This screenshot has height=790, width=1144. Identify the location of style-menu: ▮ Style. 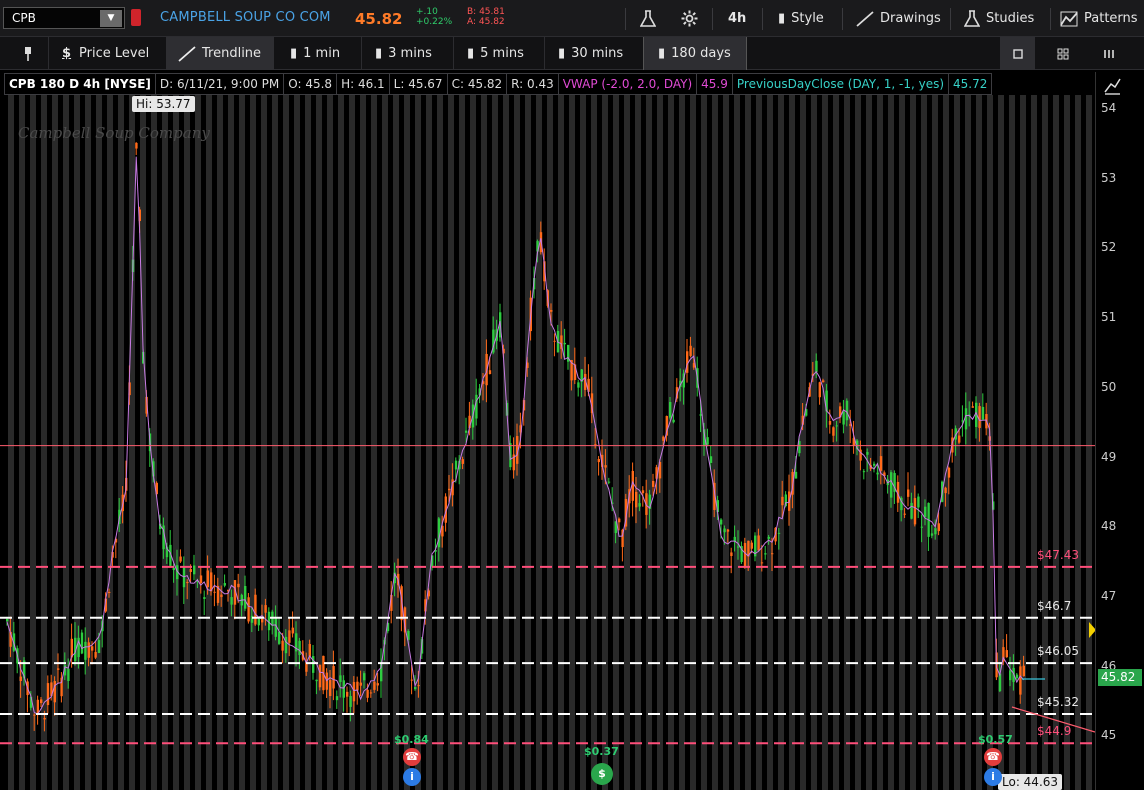
(801, 18).